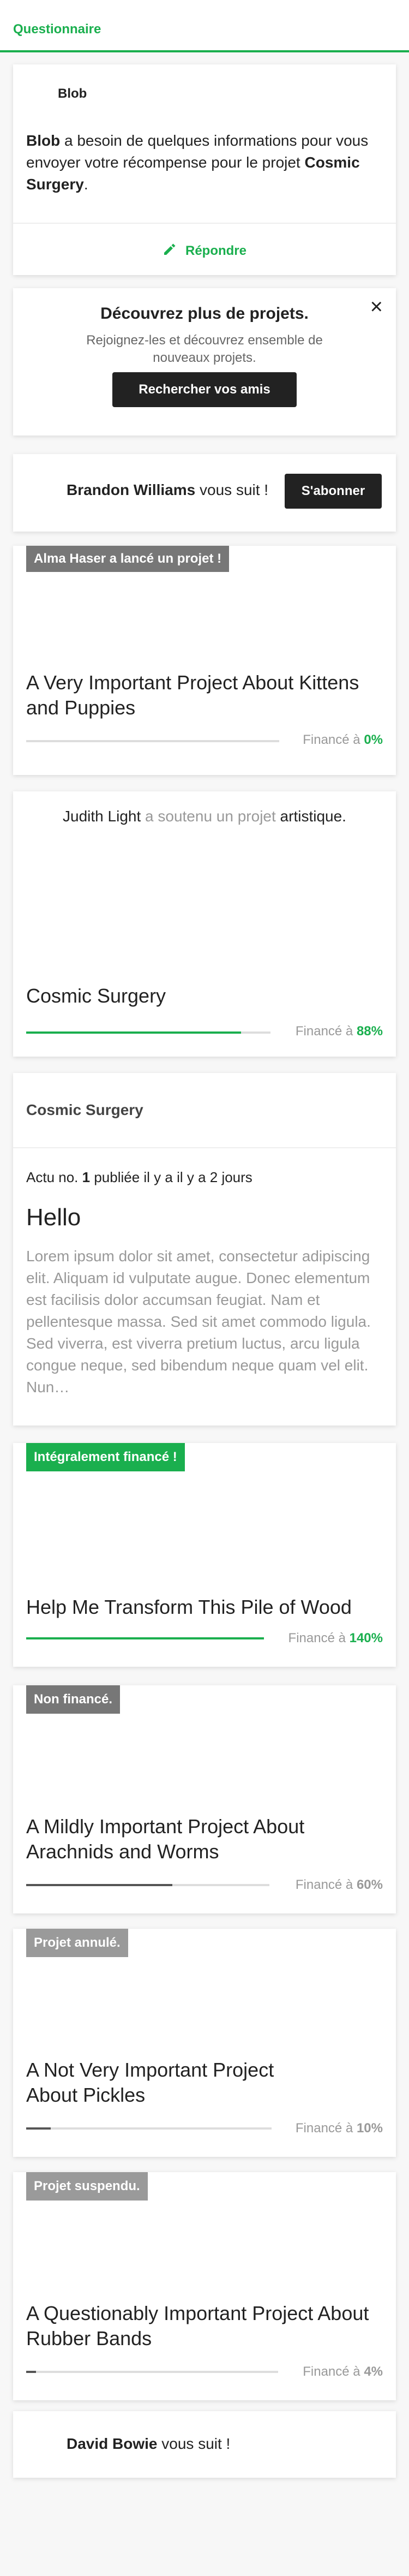  I want to click on reply-button: Répondre, so click(204, 251).